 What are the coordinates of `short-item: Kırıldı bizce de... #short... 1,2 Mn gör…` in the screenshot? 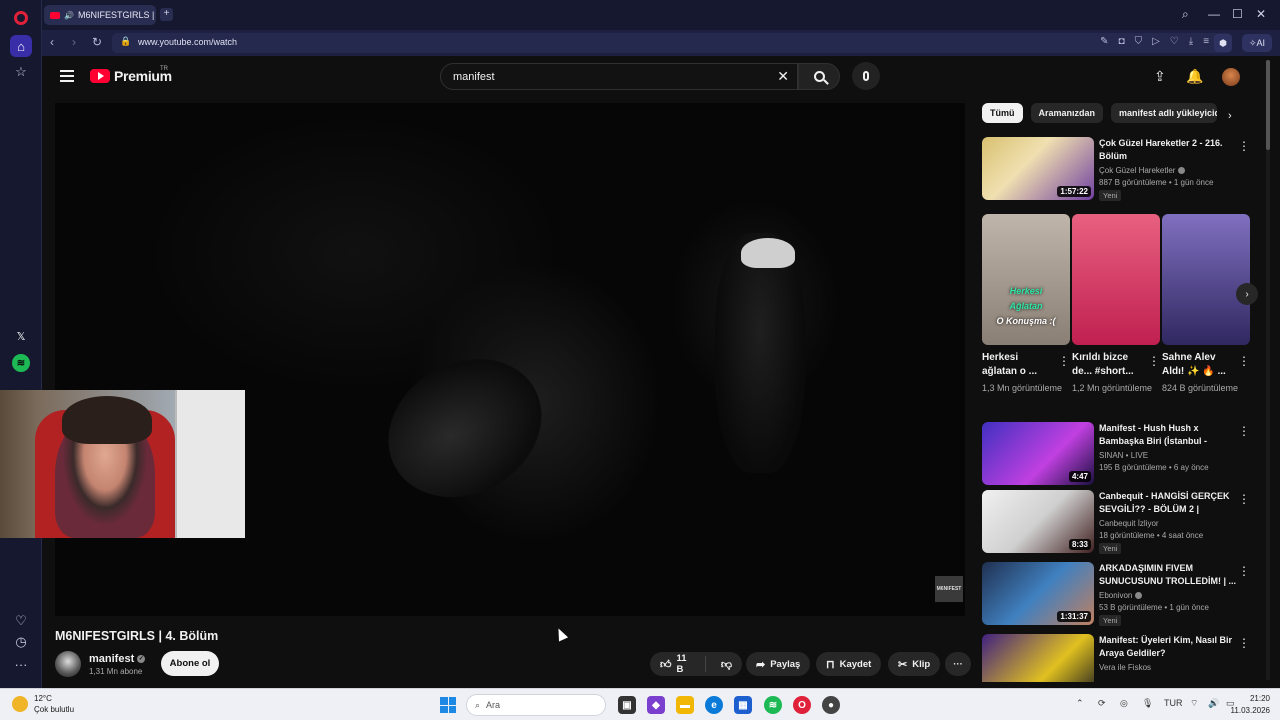 It's located at (1116, 304).